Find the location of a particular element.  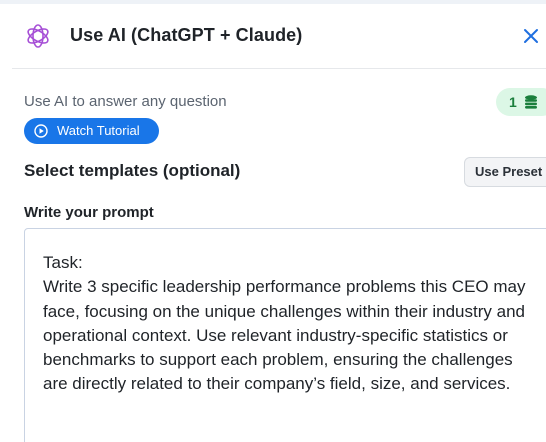

use-preset-button: Use Preset is located at coordinates (505, 172).